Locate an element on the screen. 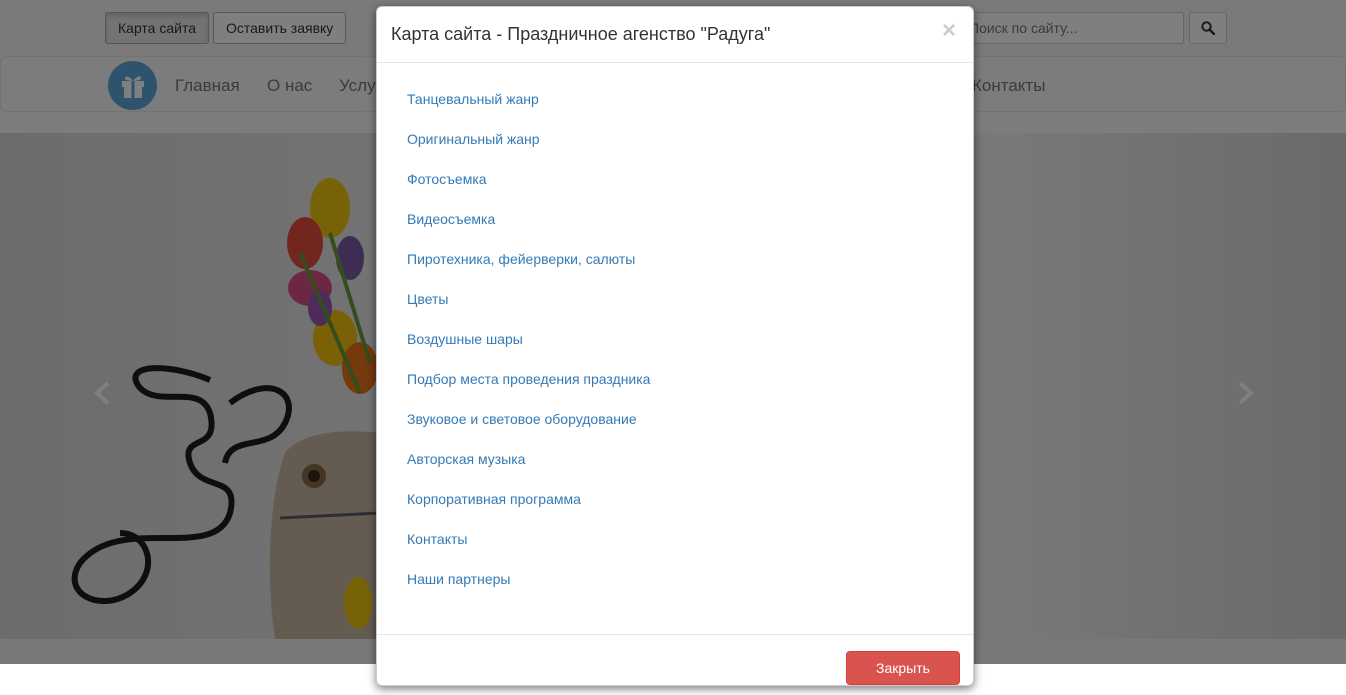 The image size is (1346, 695). sitemap-link: Цветы is located at coordinates (427, 299).